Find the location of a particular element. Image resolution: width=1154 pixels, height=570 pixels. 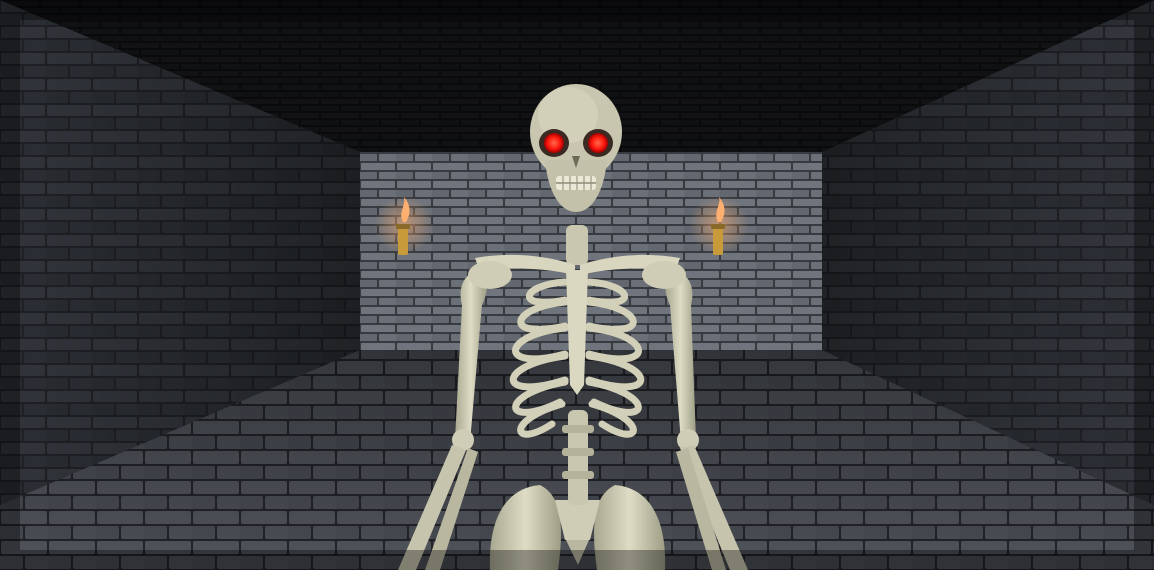

torch-left is located at coordinates (404, 225).